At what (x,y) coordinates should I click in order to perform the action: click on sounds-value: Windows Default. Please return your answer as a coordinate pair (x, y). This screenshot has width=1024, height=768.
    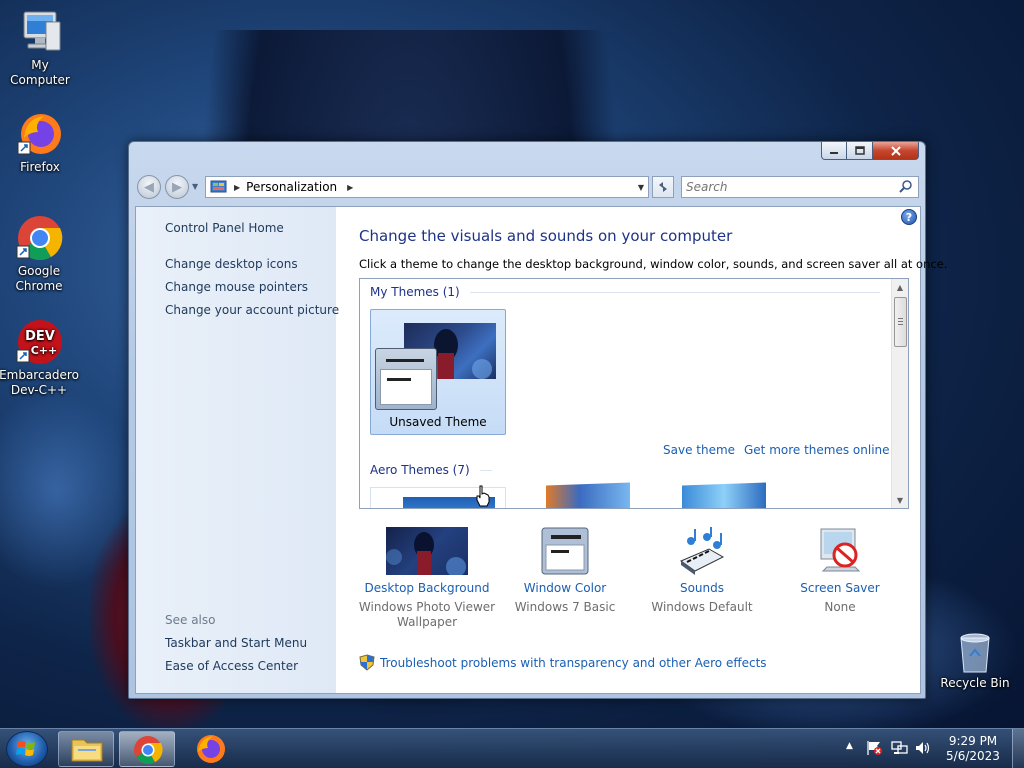
    Looking at the image, I should click on (702, 607).